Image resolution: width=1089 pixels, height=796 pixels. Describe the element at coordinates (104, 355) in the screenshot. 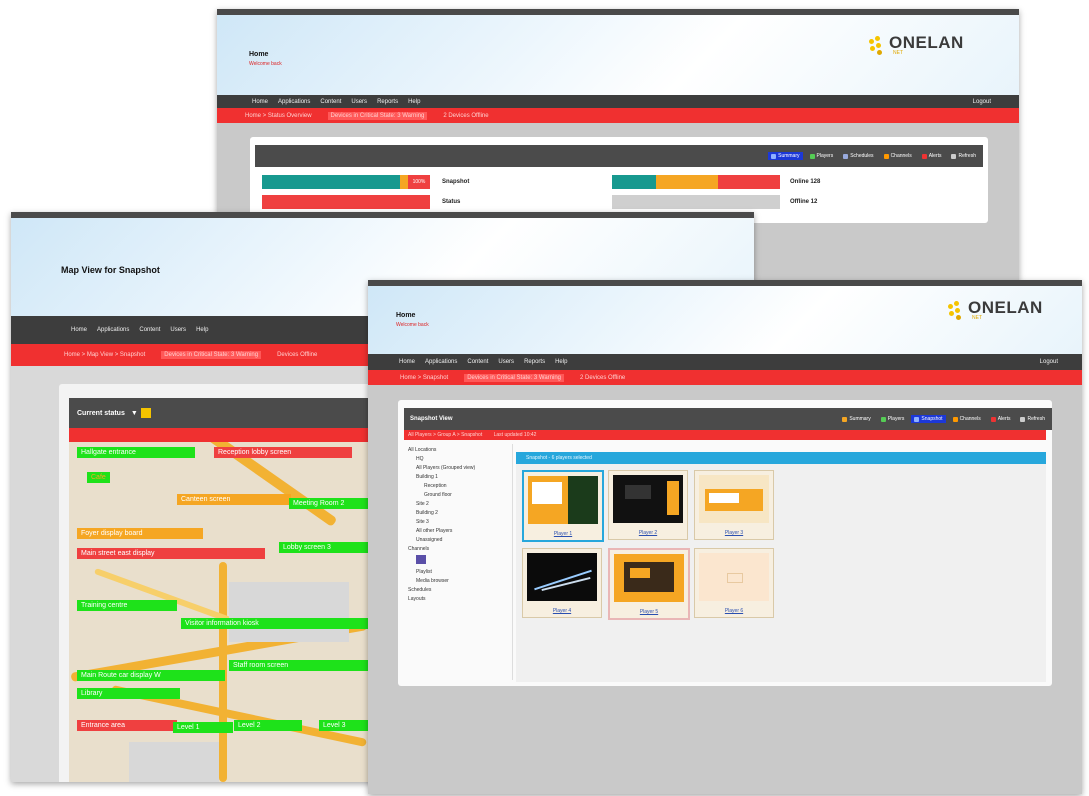

I see `breadcrumb: Home > Map View > Snapshot` at that location.